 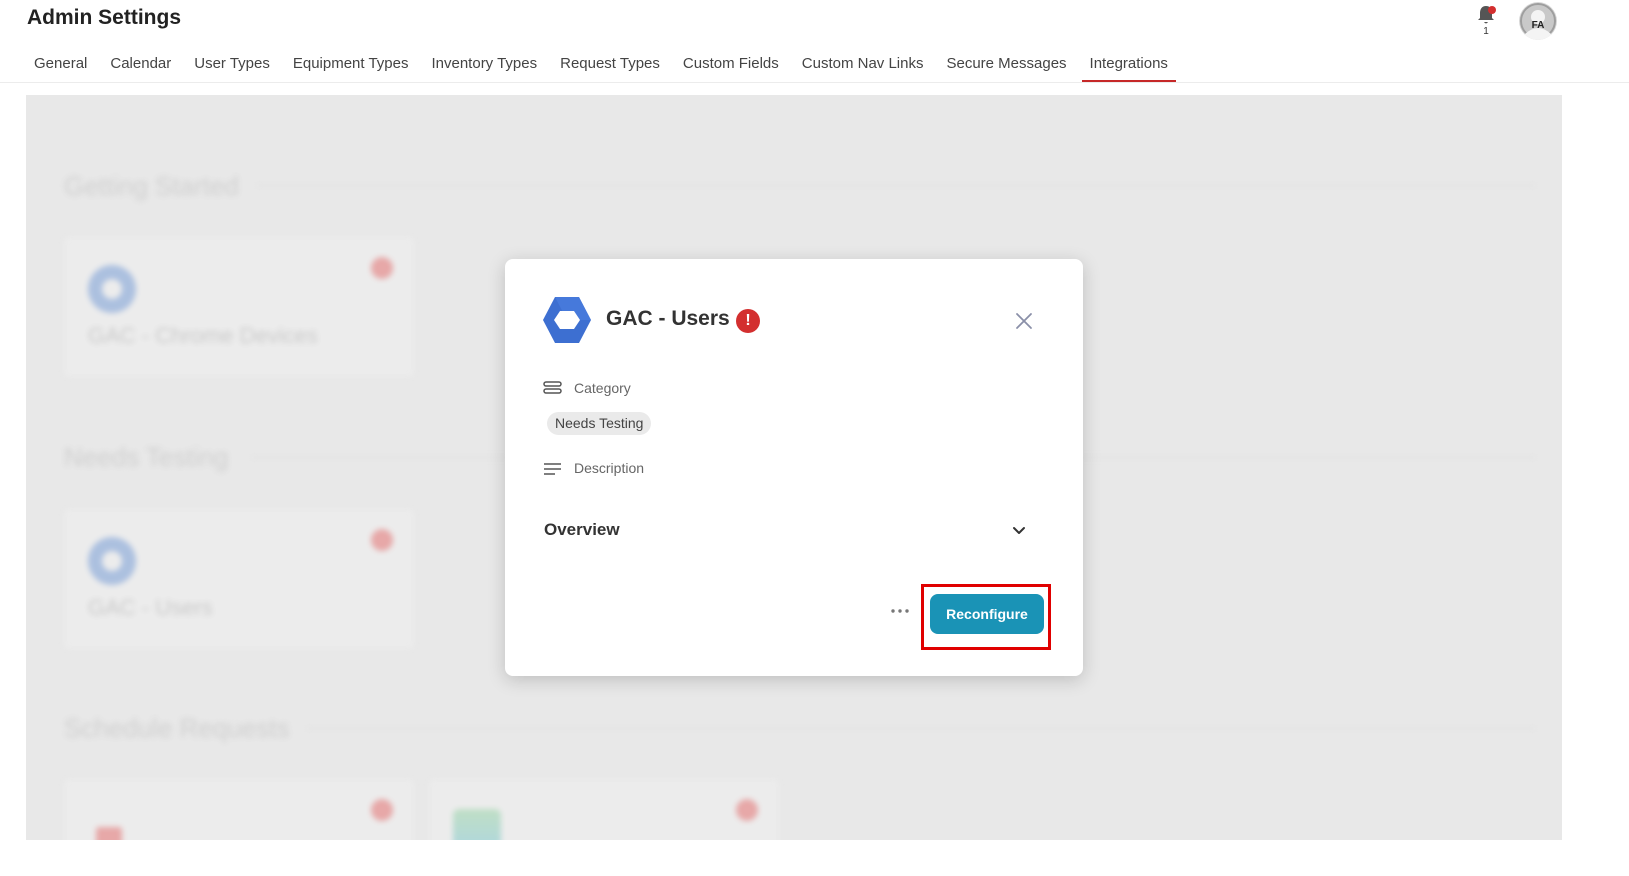 What do you see at coordinates (1128, 65) in the screenshot?
I see `tab-integrations: Integrations` at bounding box center [1128, 65].